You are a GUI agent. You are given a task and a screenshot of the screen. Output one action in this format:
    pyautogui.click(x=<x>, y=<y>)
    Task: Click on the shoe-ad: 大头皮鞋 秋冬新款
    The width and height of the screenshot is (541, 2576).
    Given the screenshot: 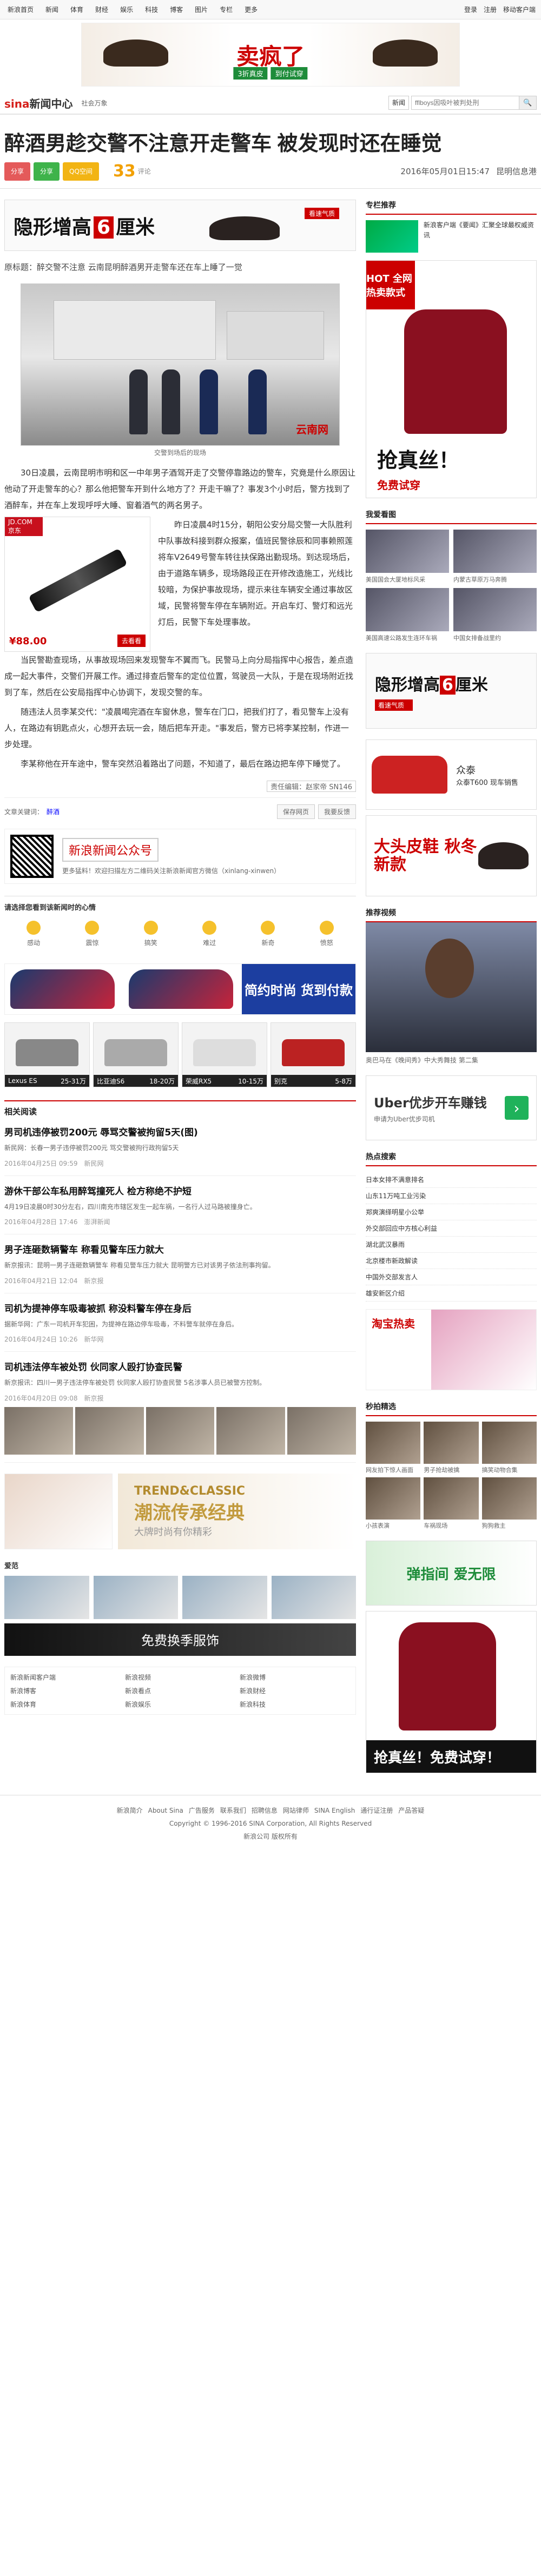 What is the action you would take?
    pyautogui.click(x=452, y=855)
    